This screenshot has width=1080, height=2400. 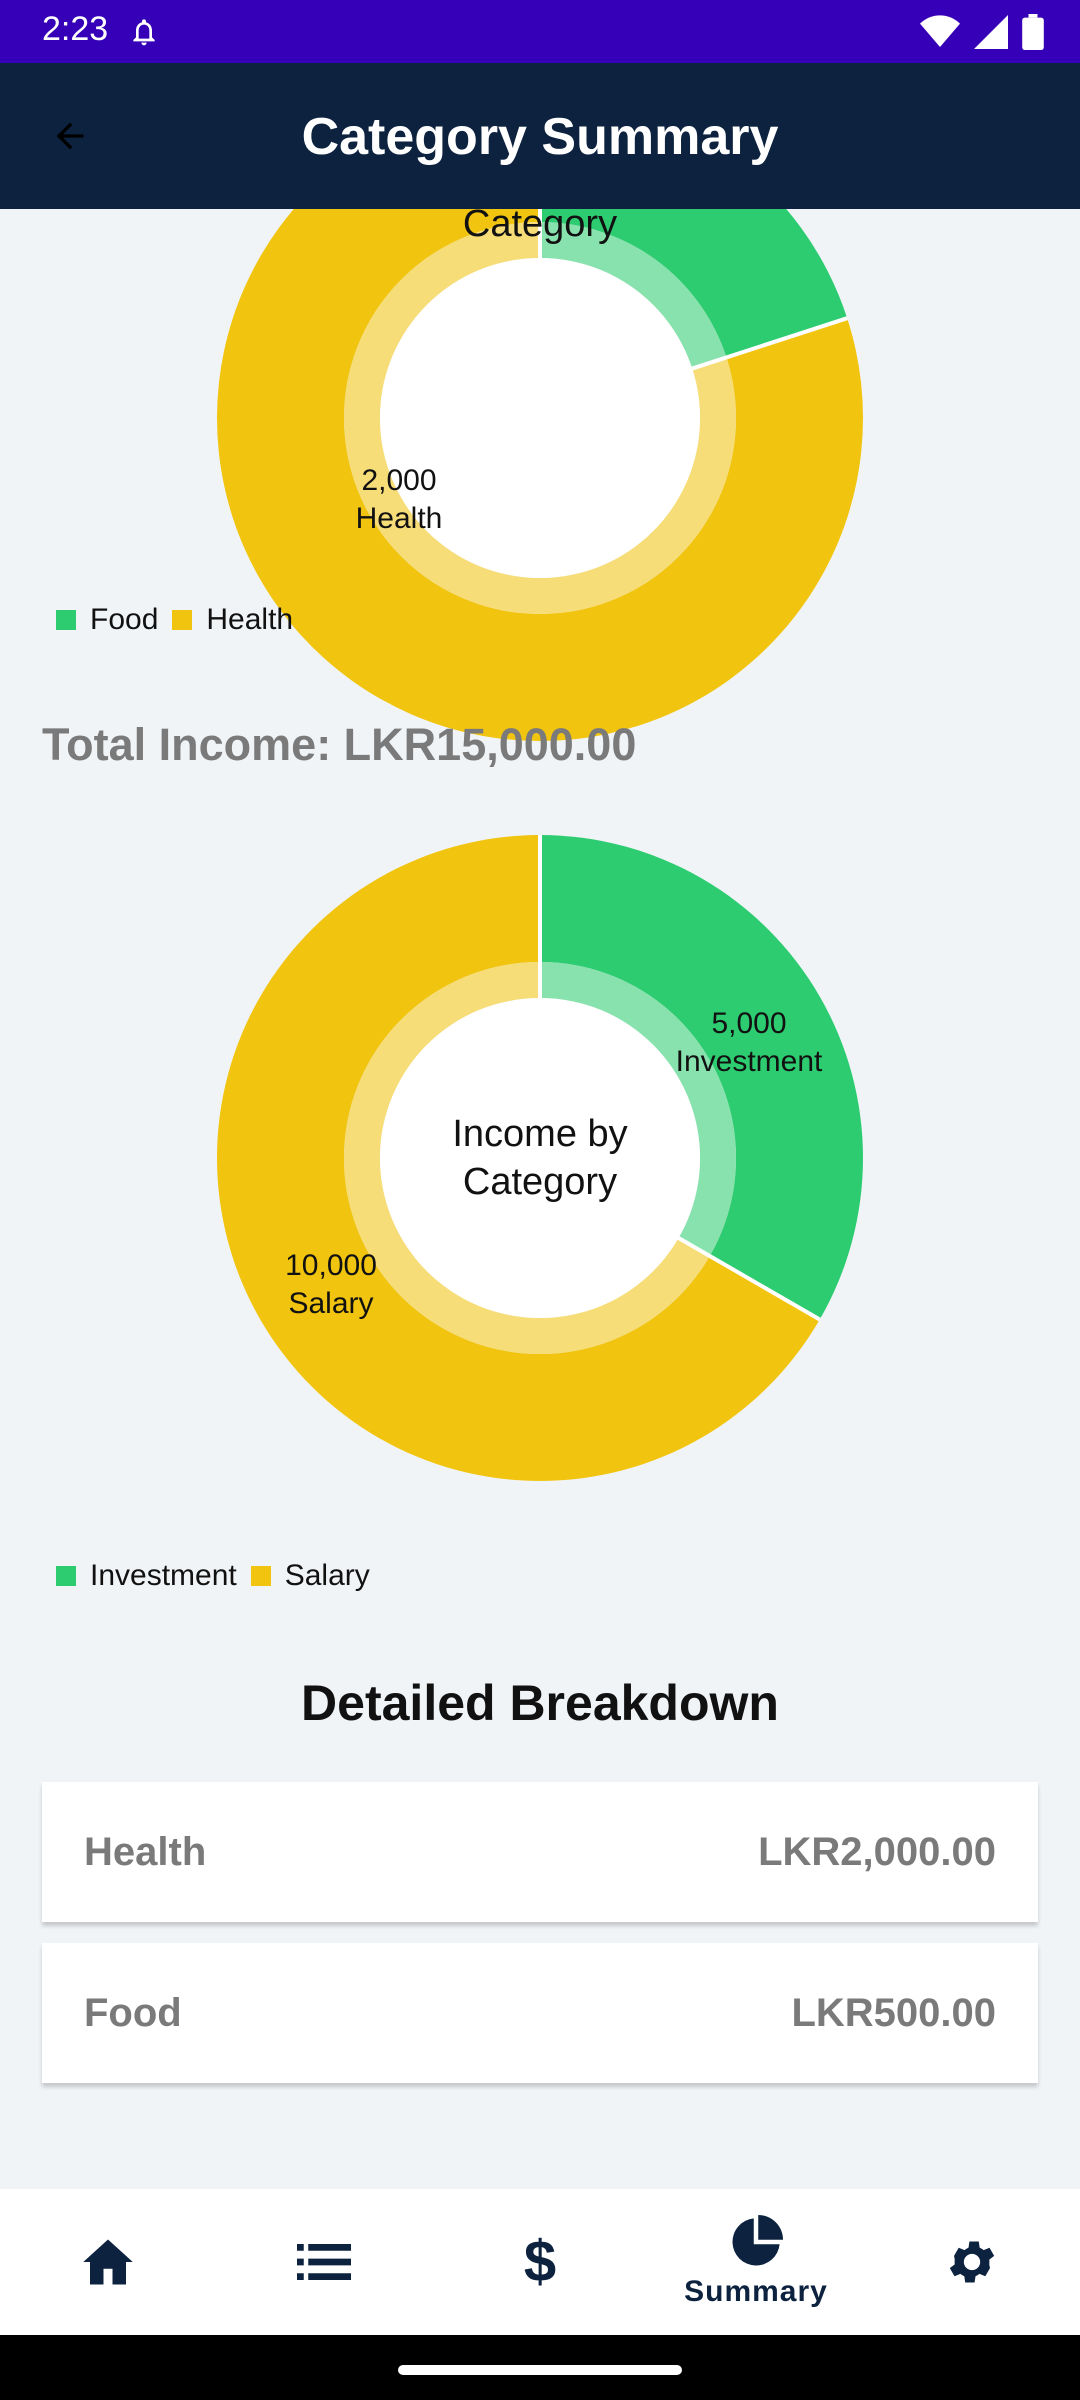 What do you see at coordinates (66, 620) in the screenshot?
I see `legend-swatch-food` at bounding box center [66, 620].